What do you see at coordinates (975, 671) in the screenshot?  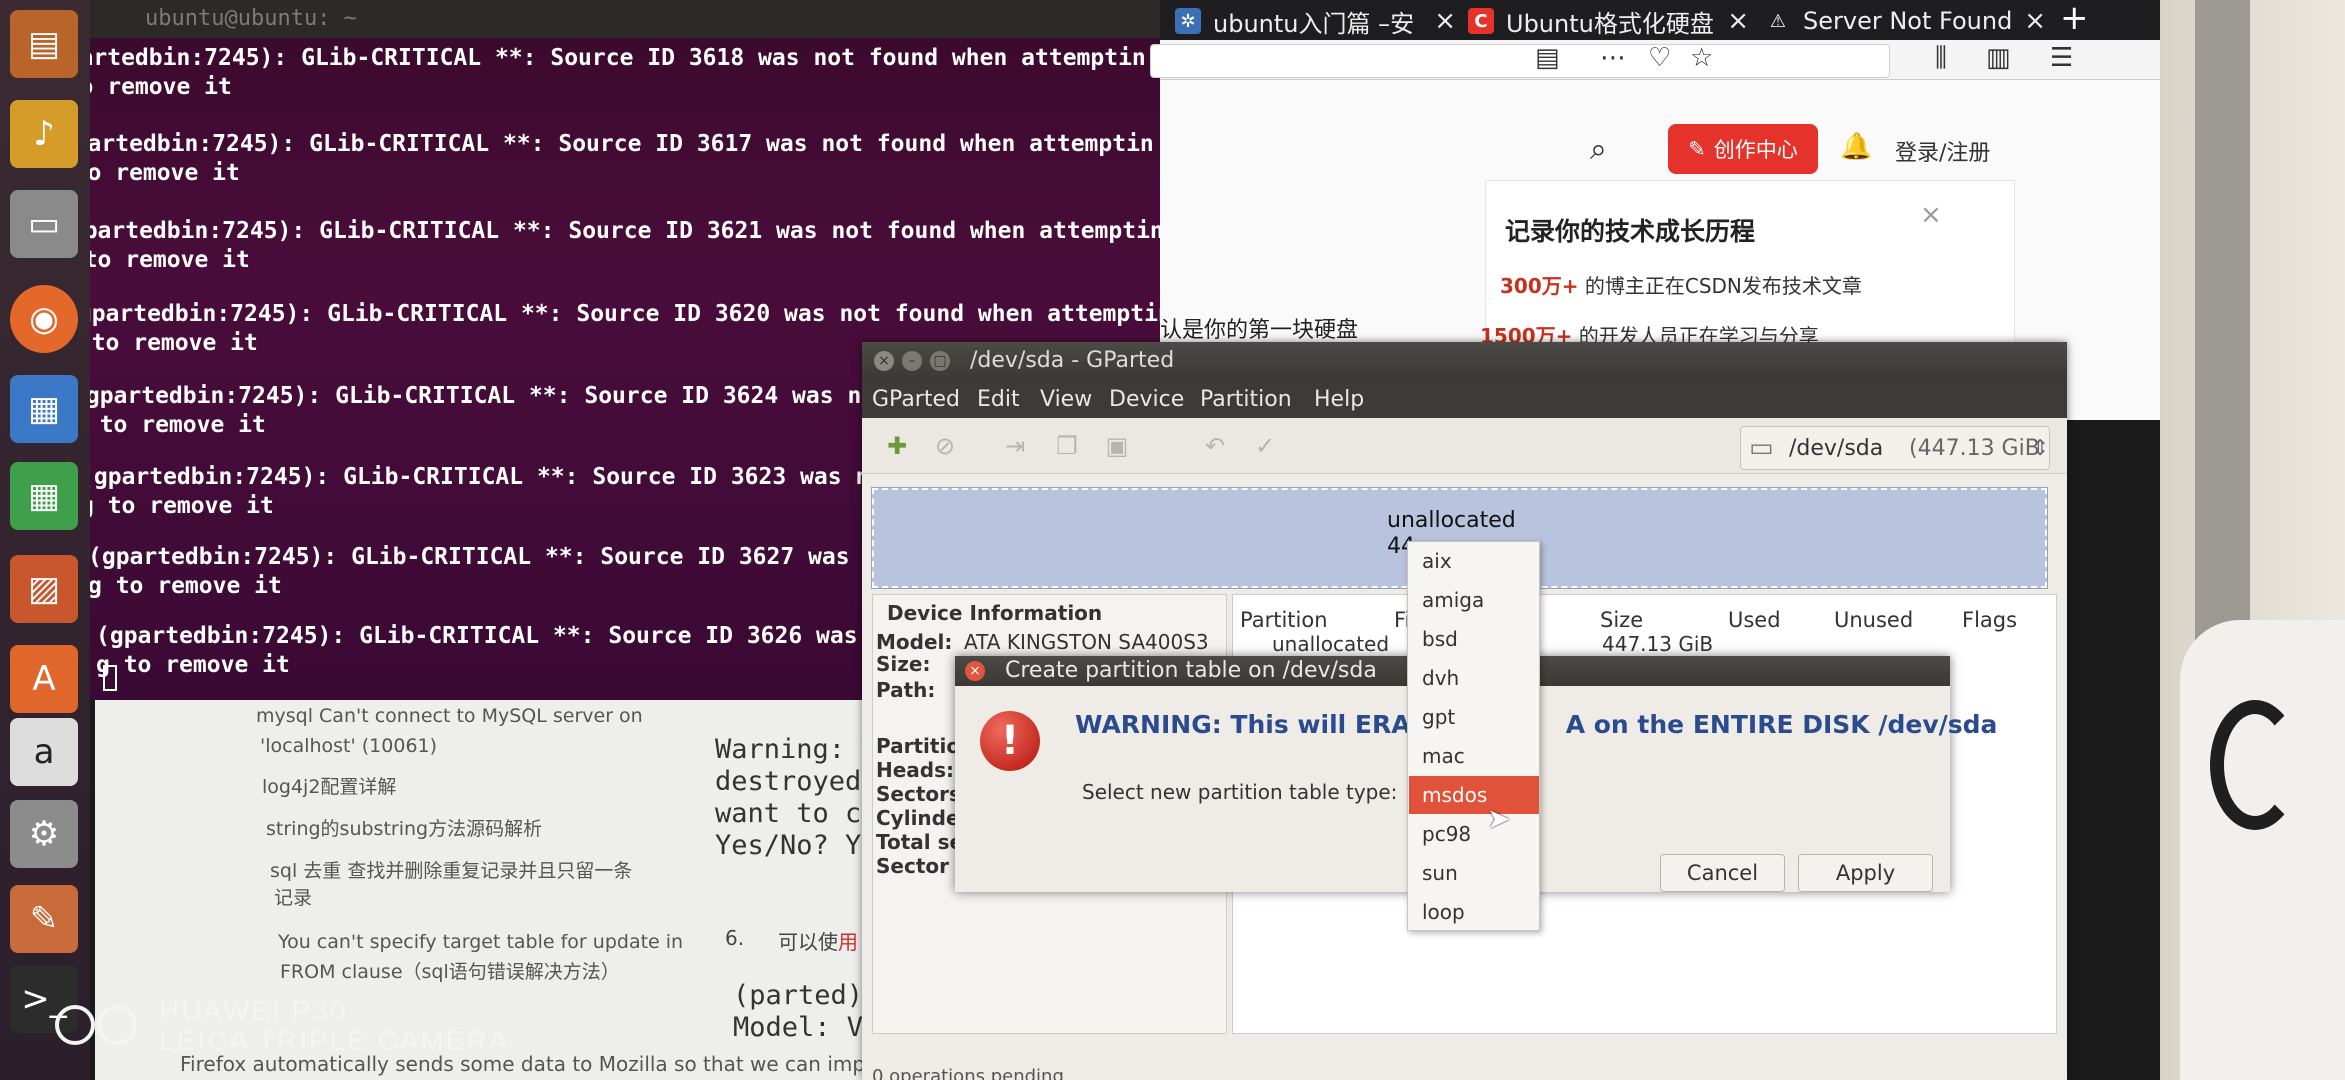 I see `dialog-close-icon: ×` at bounding box center [975, 671].